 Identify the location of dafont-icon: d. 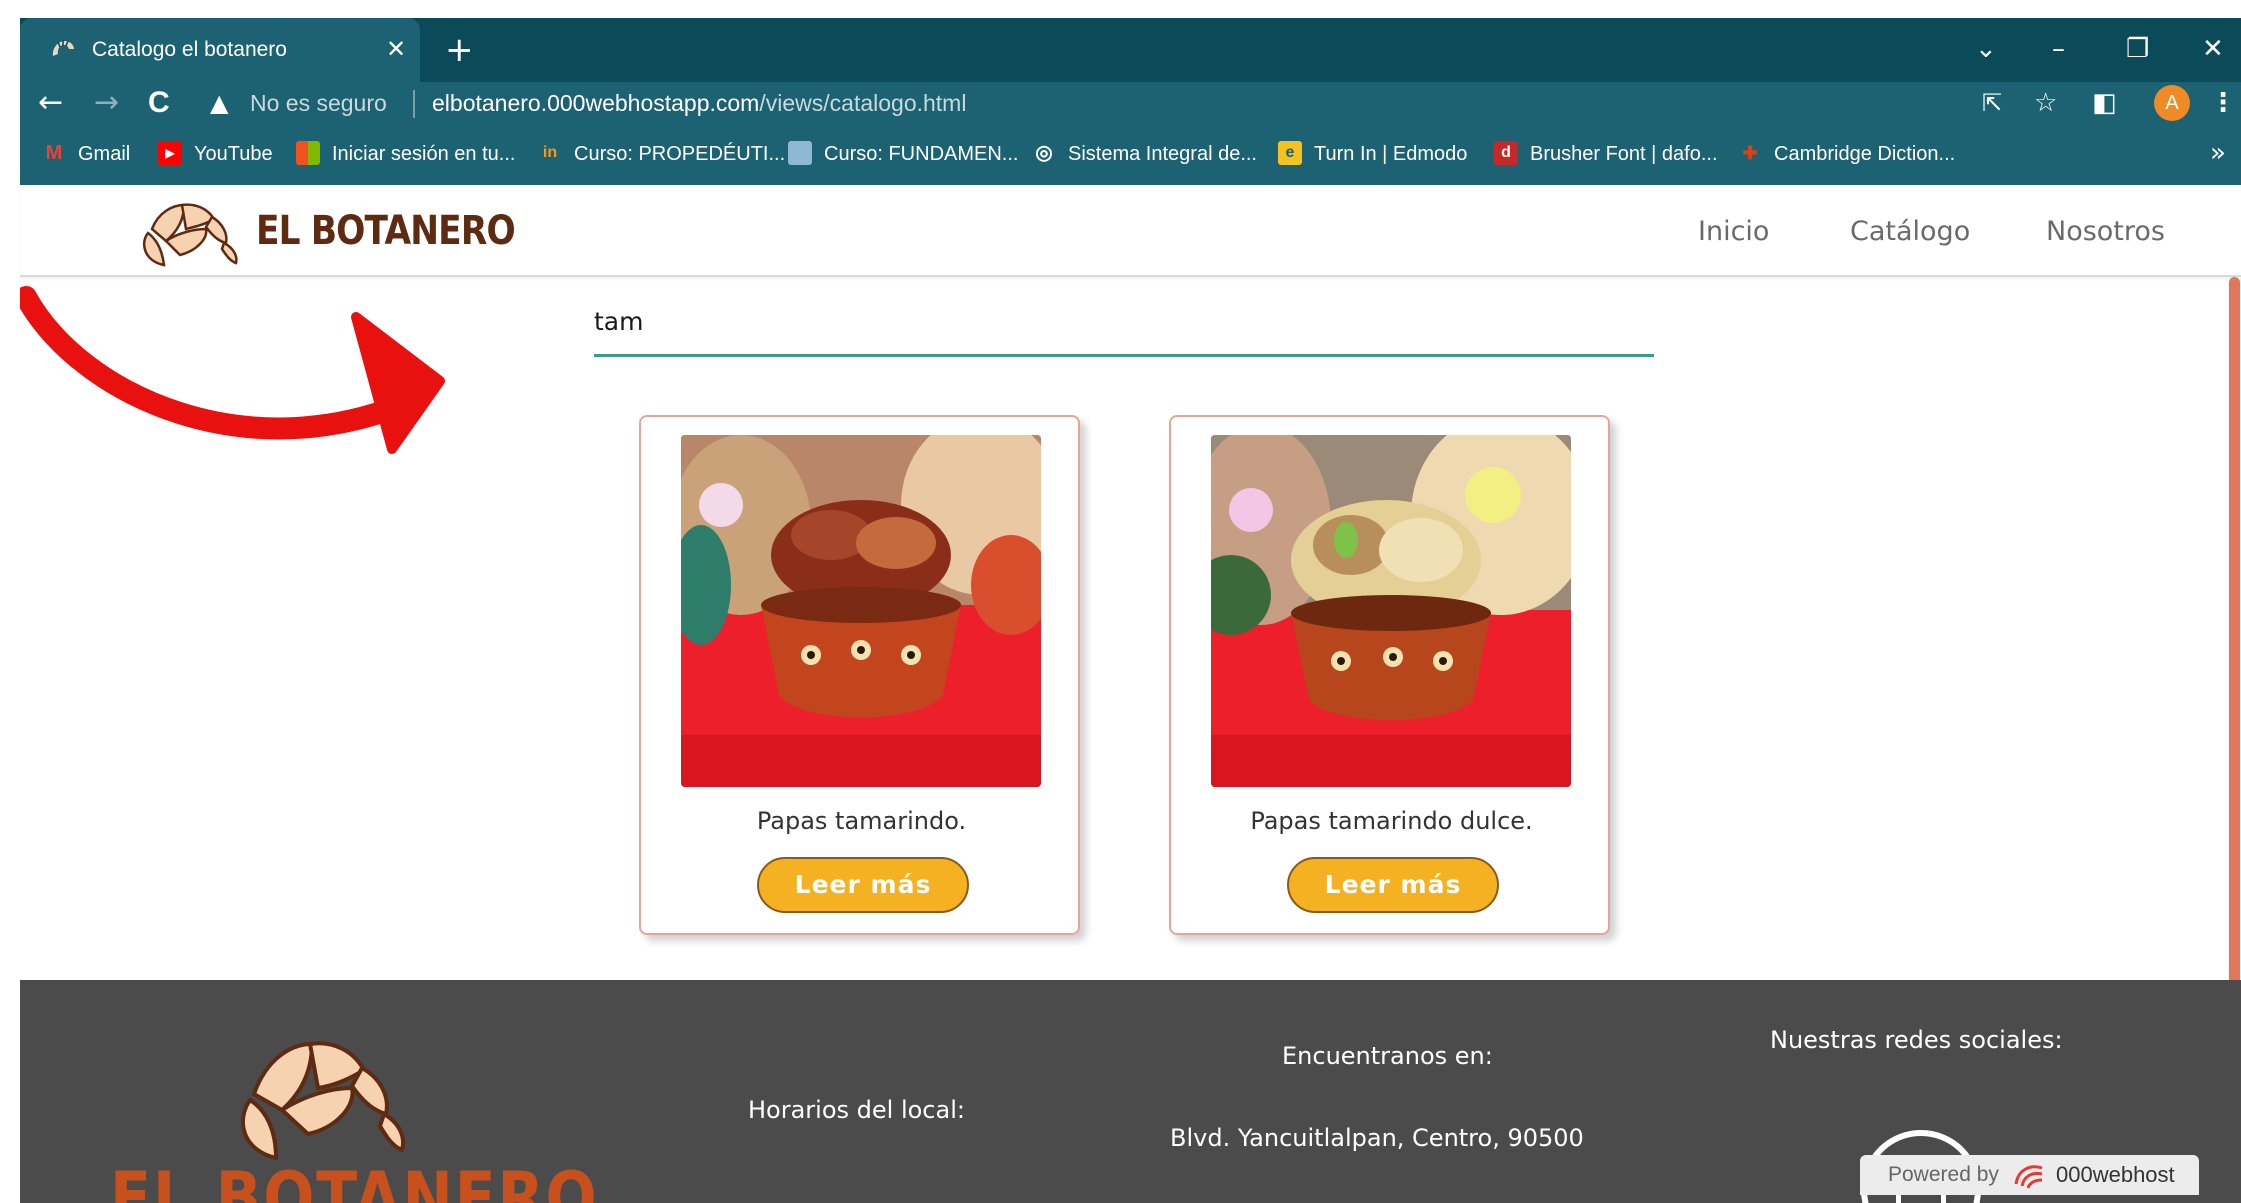
(1506, 152).